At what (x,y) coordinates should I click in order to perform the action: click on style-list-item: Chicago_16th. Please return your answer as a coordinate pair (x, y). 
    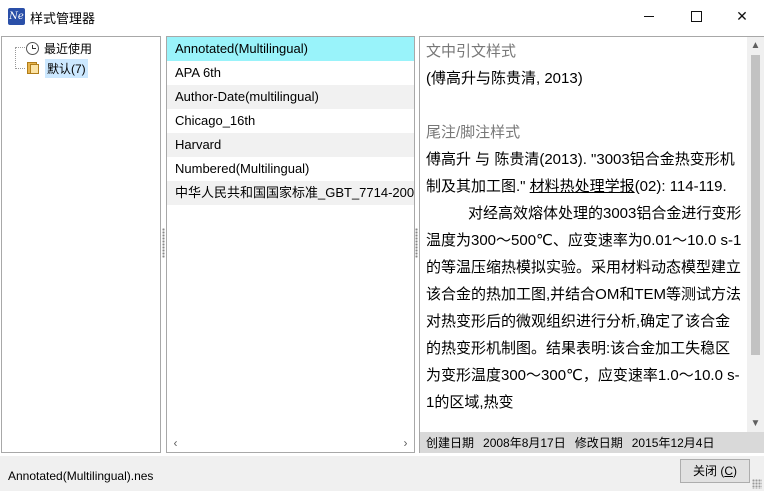
    Looking at the image, I should click on (290, 121).